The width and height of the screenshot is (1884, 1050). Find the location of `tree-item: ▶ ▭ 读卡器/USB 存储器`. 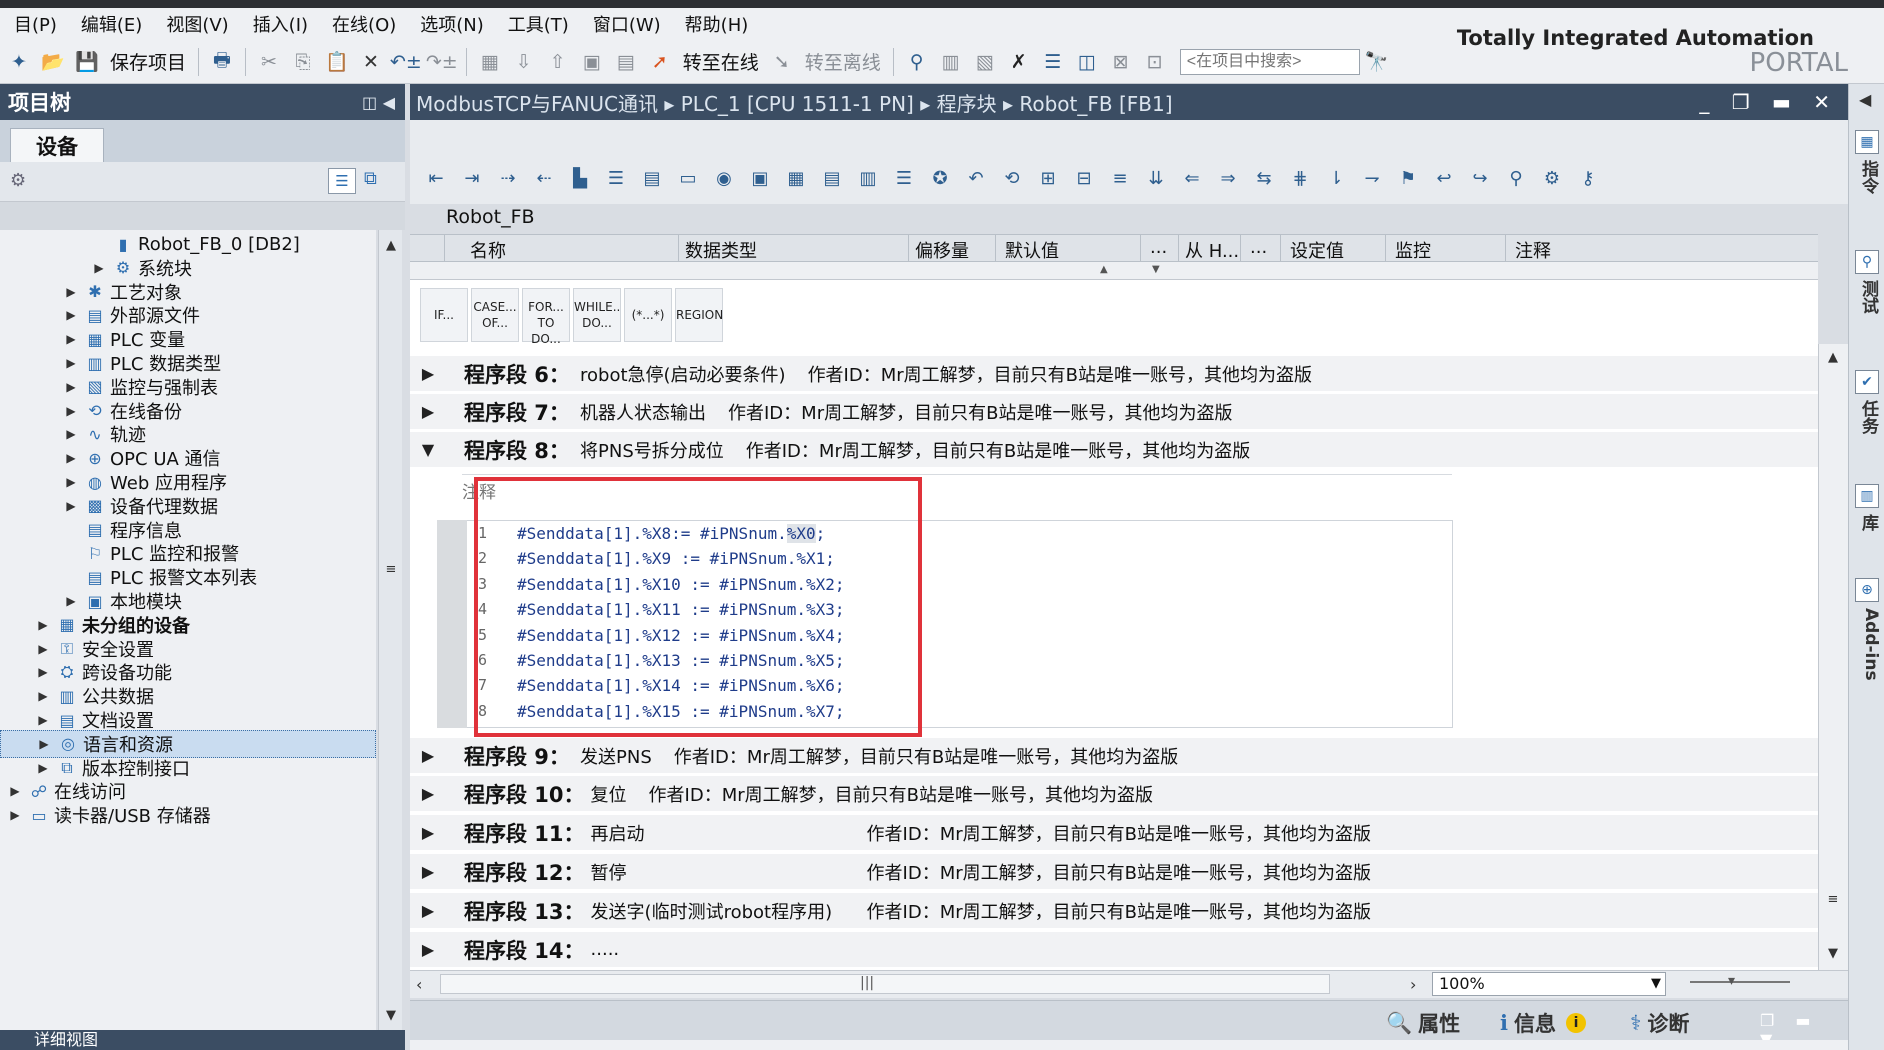

tree-item: ▶ ▭ 读卡器/USB 存储器 is located at coordinates (188, 815).